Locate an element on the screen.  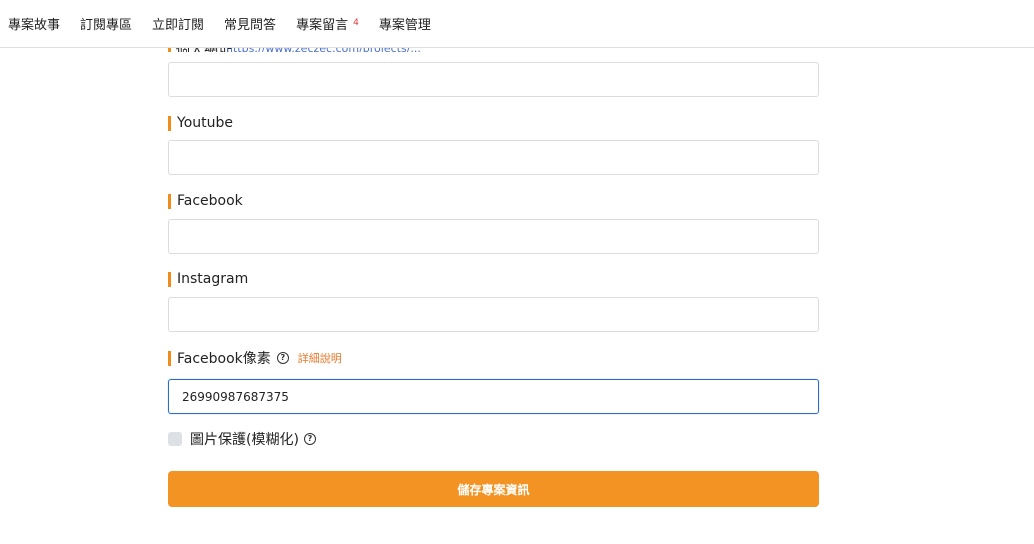
top-nav: 專案故事 訂閱專區 立即訂閱 常見問答 專案留言 4 專案管理 is located at coordinates (517, 24).